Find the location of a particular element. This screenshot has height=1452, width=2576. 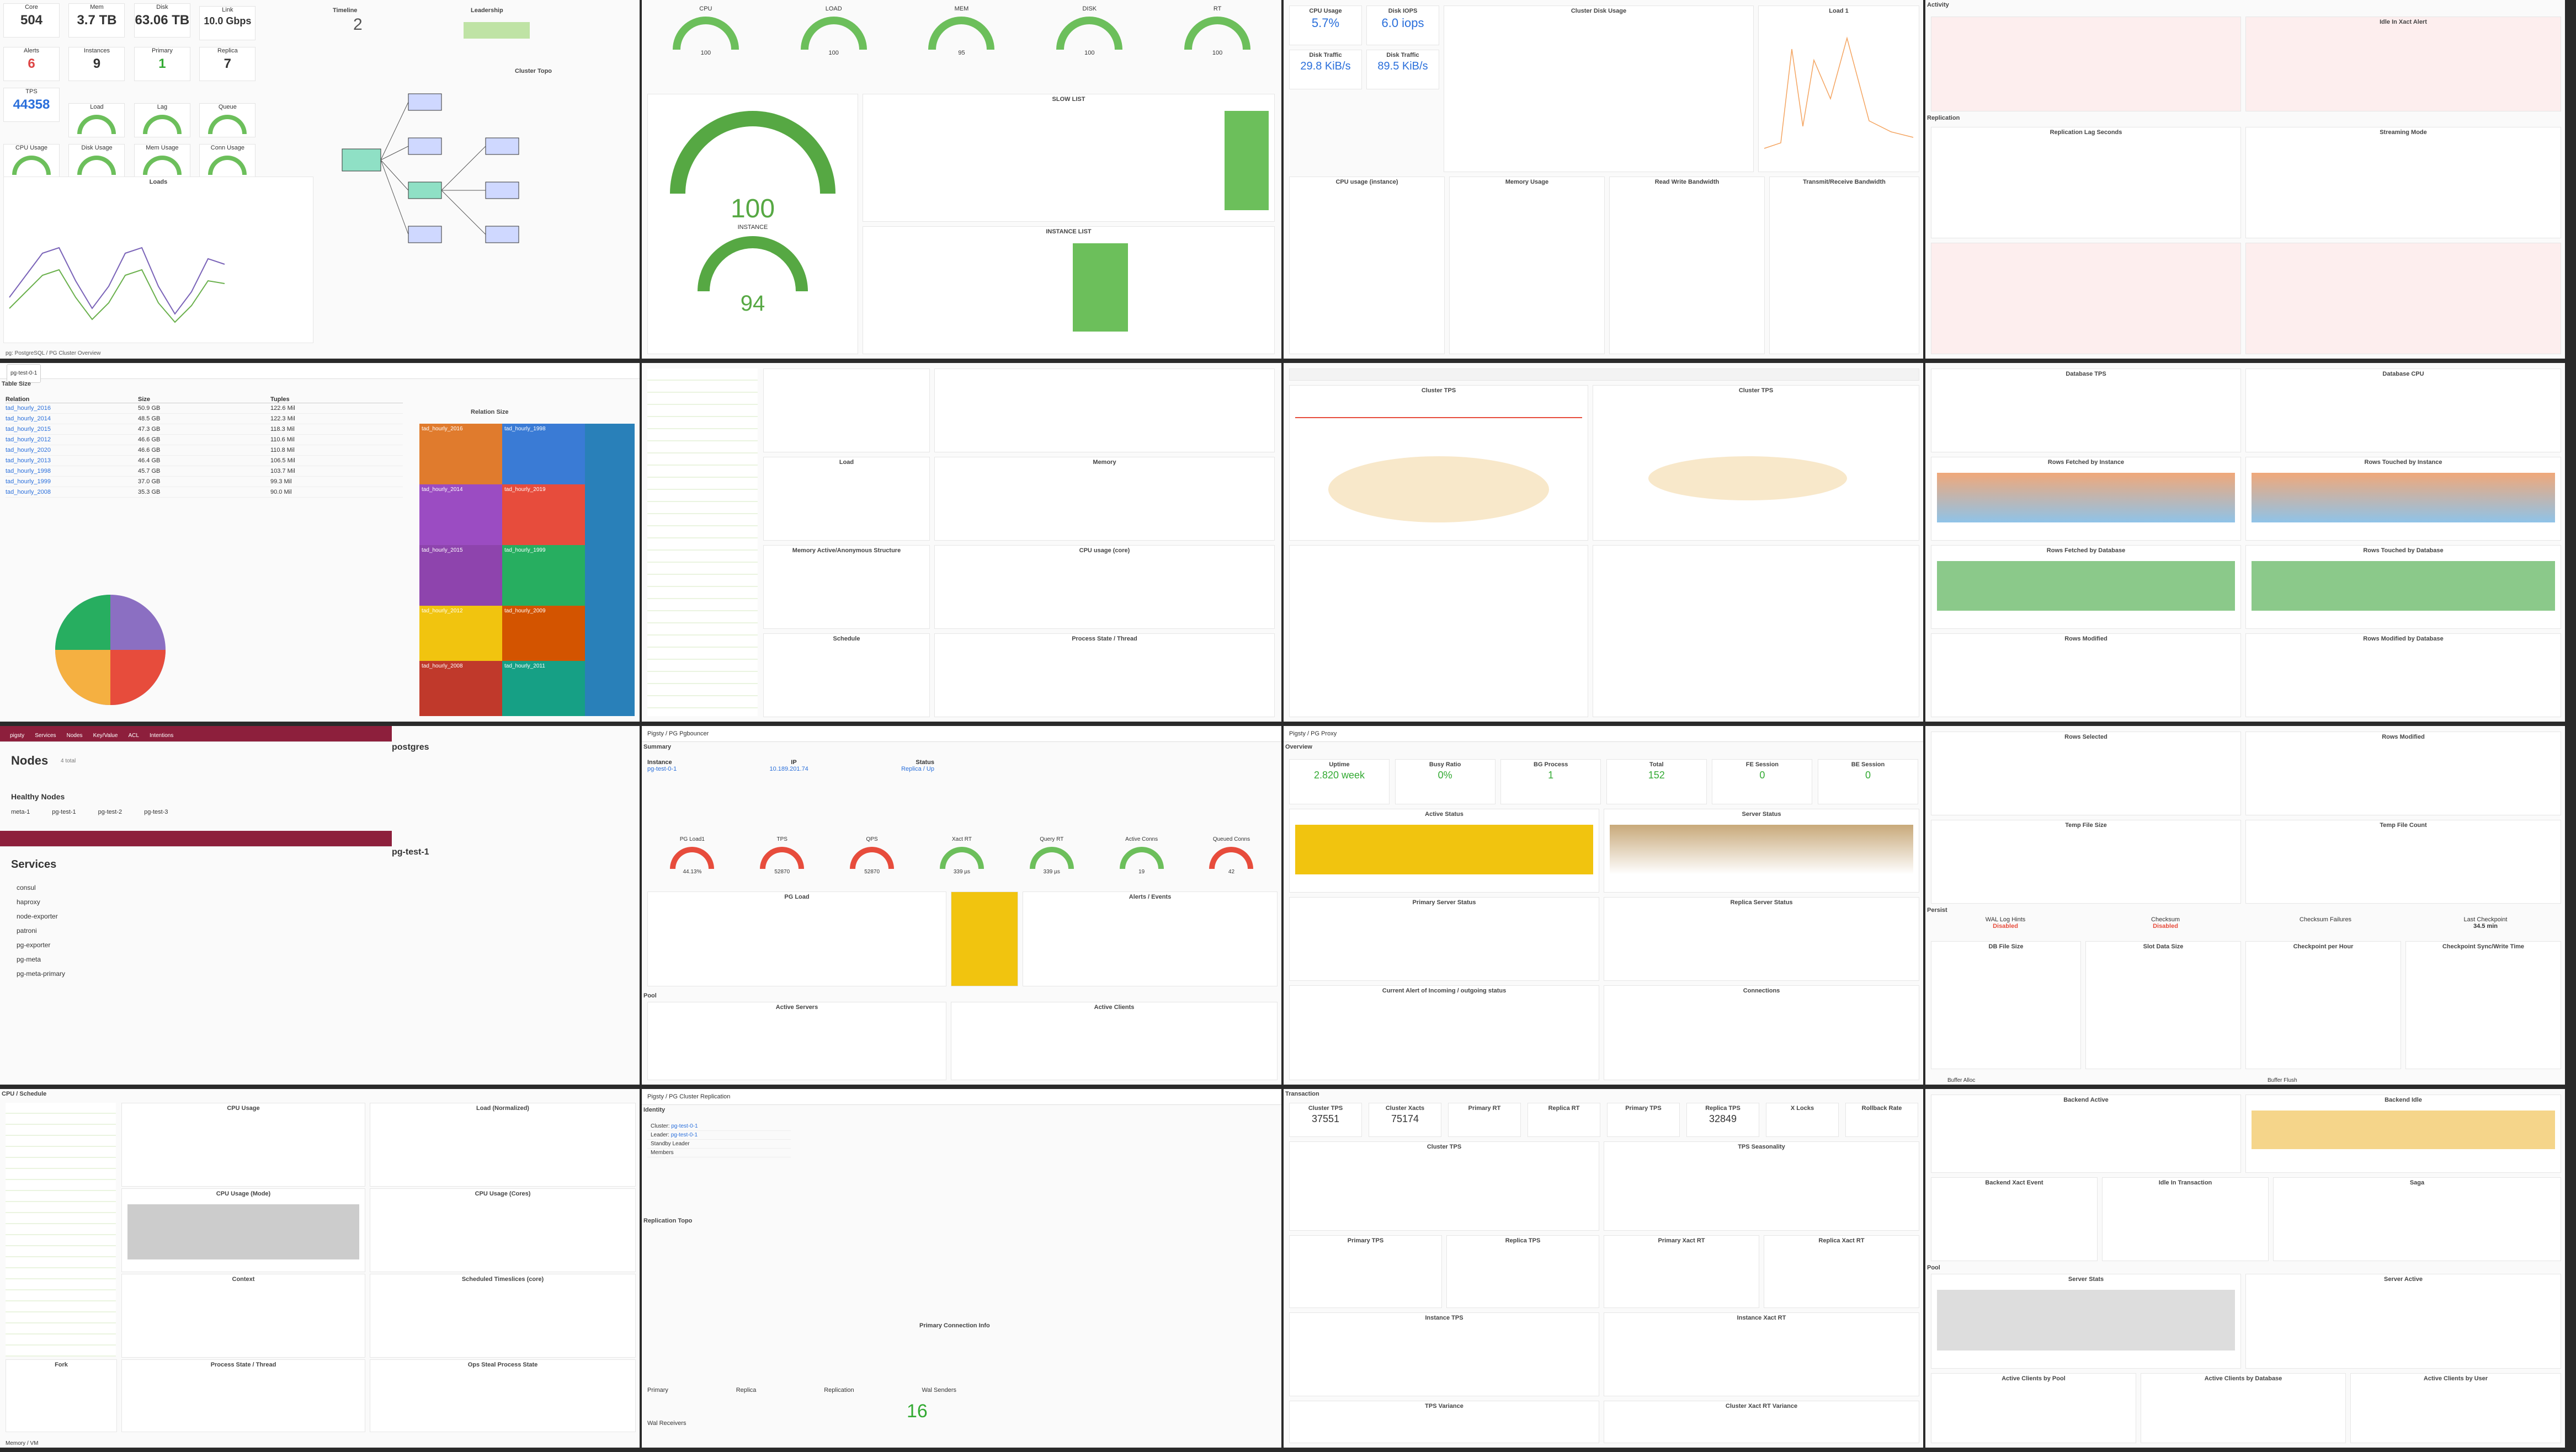

table-cell: 46.4 GB is located at coordinates (149, 460).